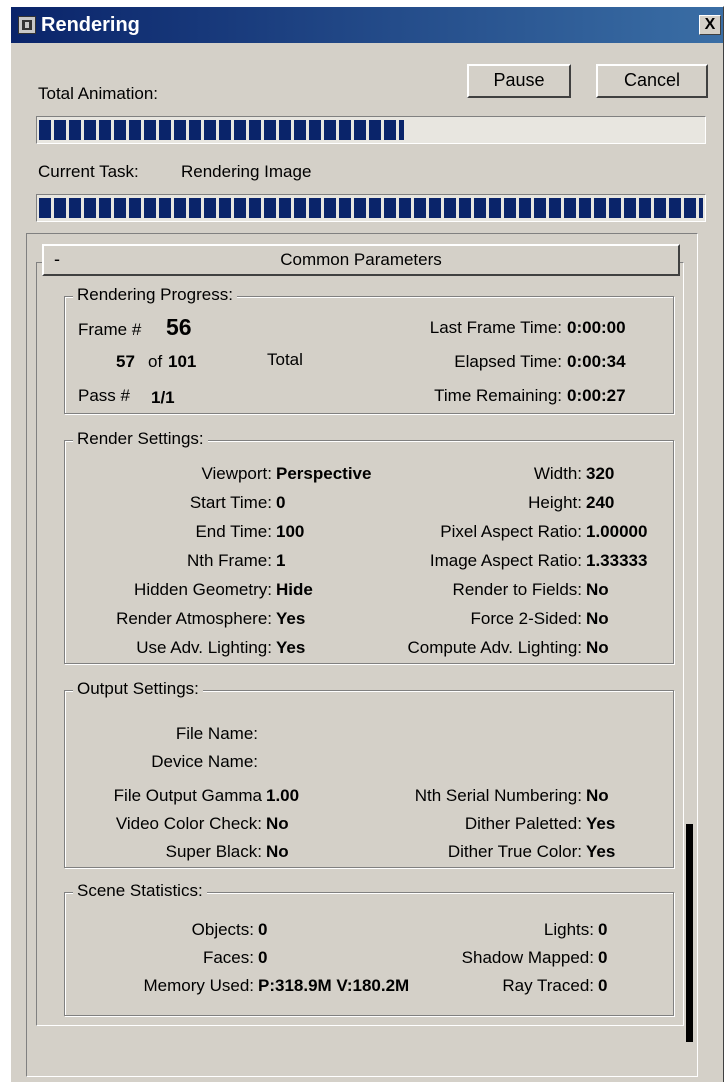 The width and height of the screenshot is (727, 1082). I want to click on render-settings-right-label-1: Height:, so click(555, 502).